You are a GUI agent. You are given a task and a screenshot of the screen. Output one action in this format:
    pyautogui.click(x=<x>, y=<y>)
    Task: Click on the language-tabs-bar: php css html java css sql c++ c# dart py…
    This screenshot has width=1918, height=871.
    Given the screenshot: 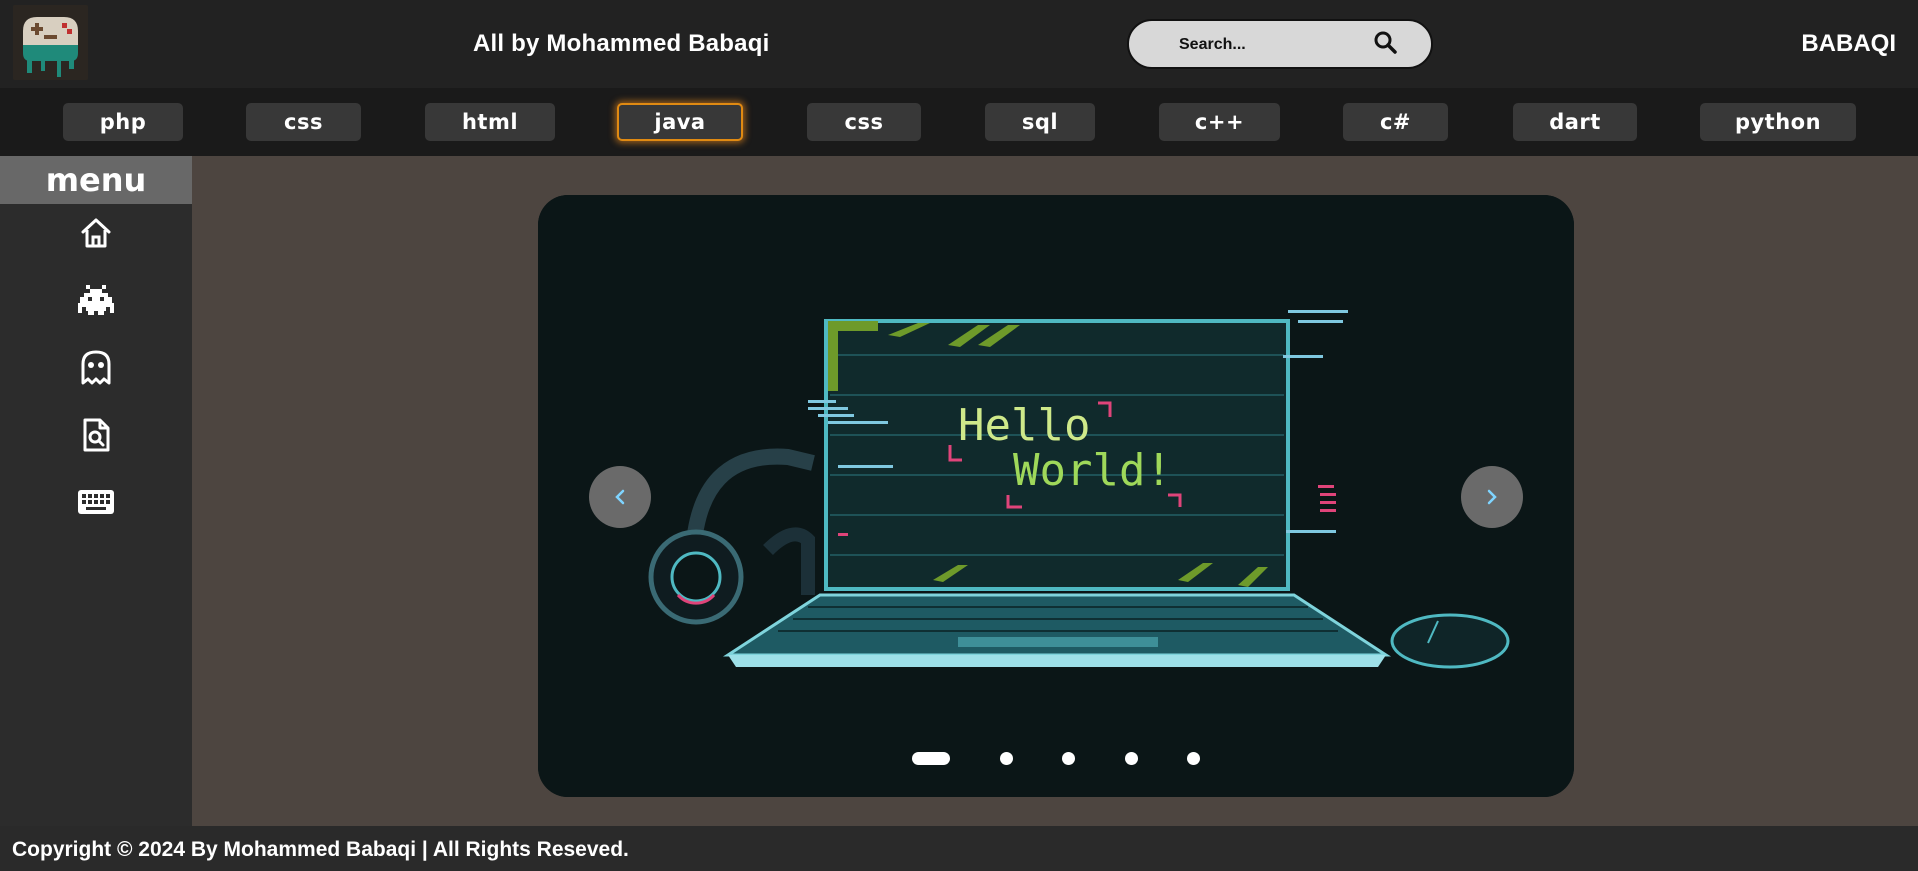 What is the action you would take?
    pyautogui.click(x=959, y=122)
    